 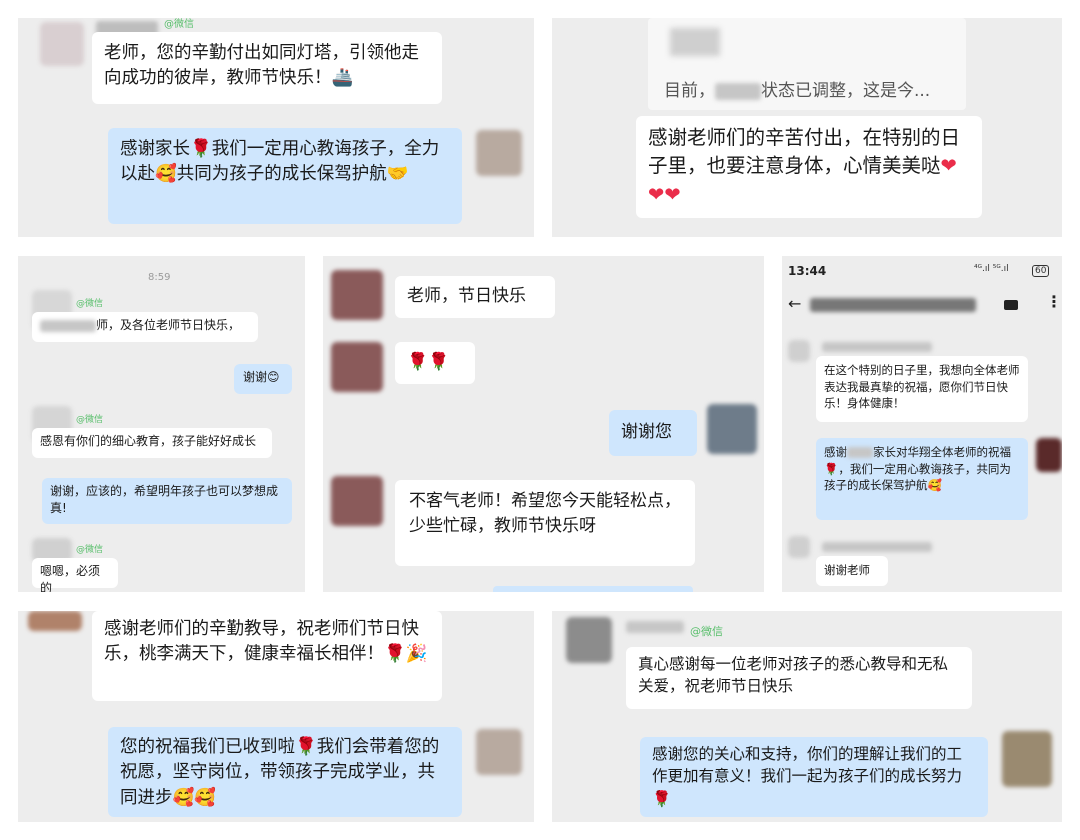 What do you see at coordinates (545, 513) in the screenshot?
I see `message-text: 不客气老师！希望您今天能轻松点，少些忙碌，教师节快乐呀` at bounding box center [545, 513].